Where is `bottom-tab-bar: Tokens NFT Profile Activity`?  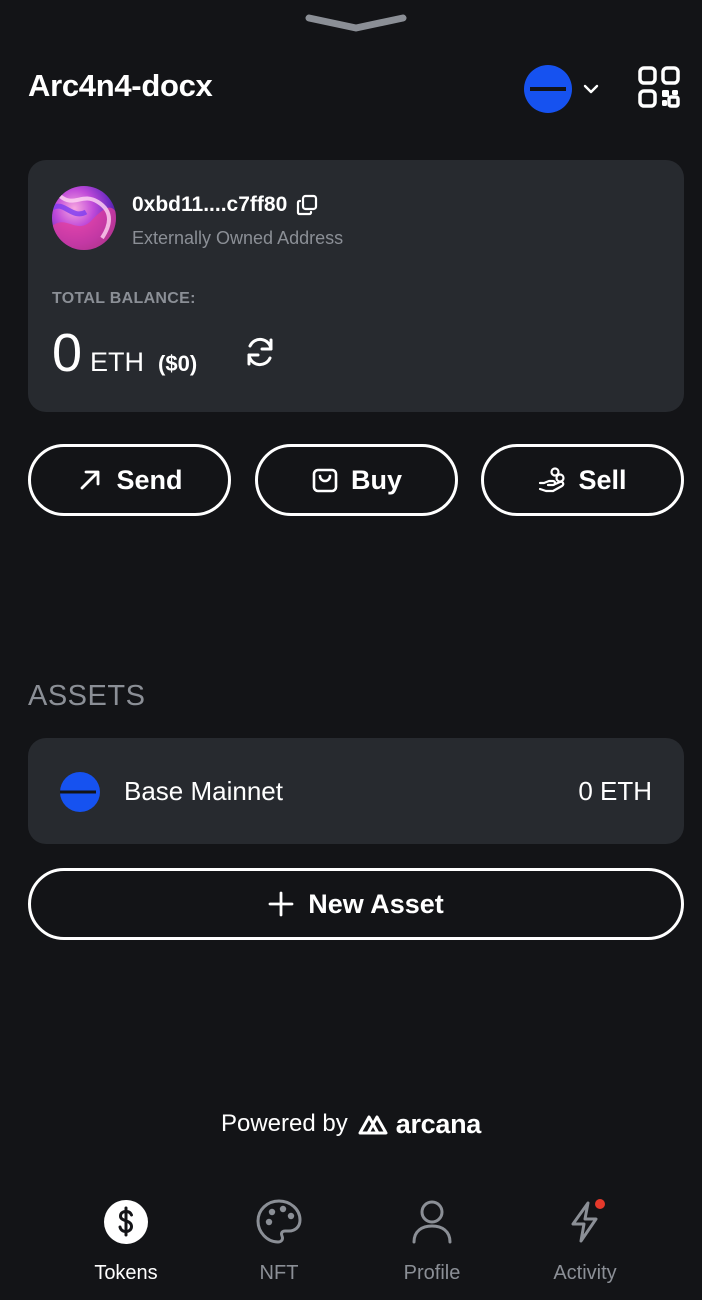
bottom-tab-bar: Tokens NFT Profile Activity is located at coordinates (351, 1245).